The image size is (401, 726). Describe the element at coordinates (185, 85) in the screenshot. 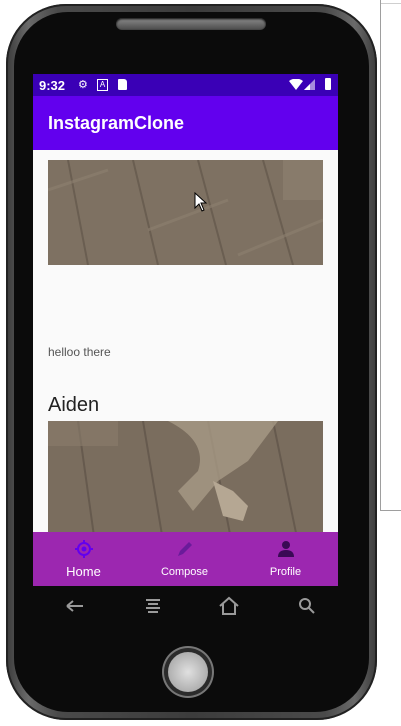

I see `status-bar: 9:32 ⚙ A` at that location.